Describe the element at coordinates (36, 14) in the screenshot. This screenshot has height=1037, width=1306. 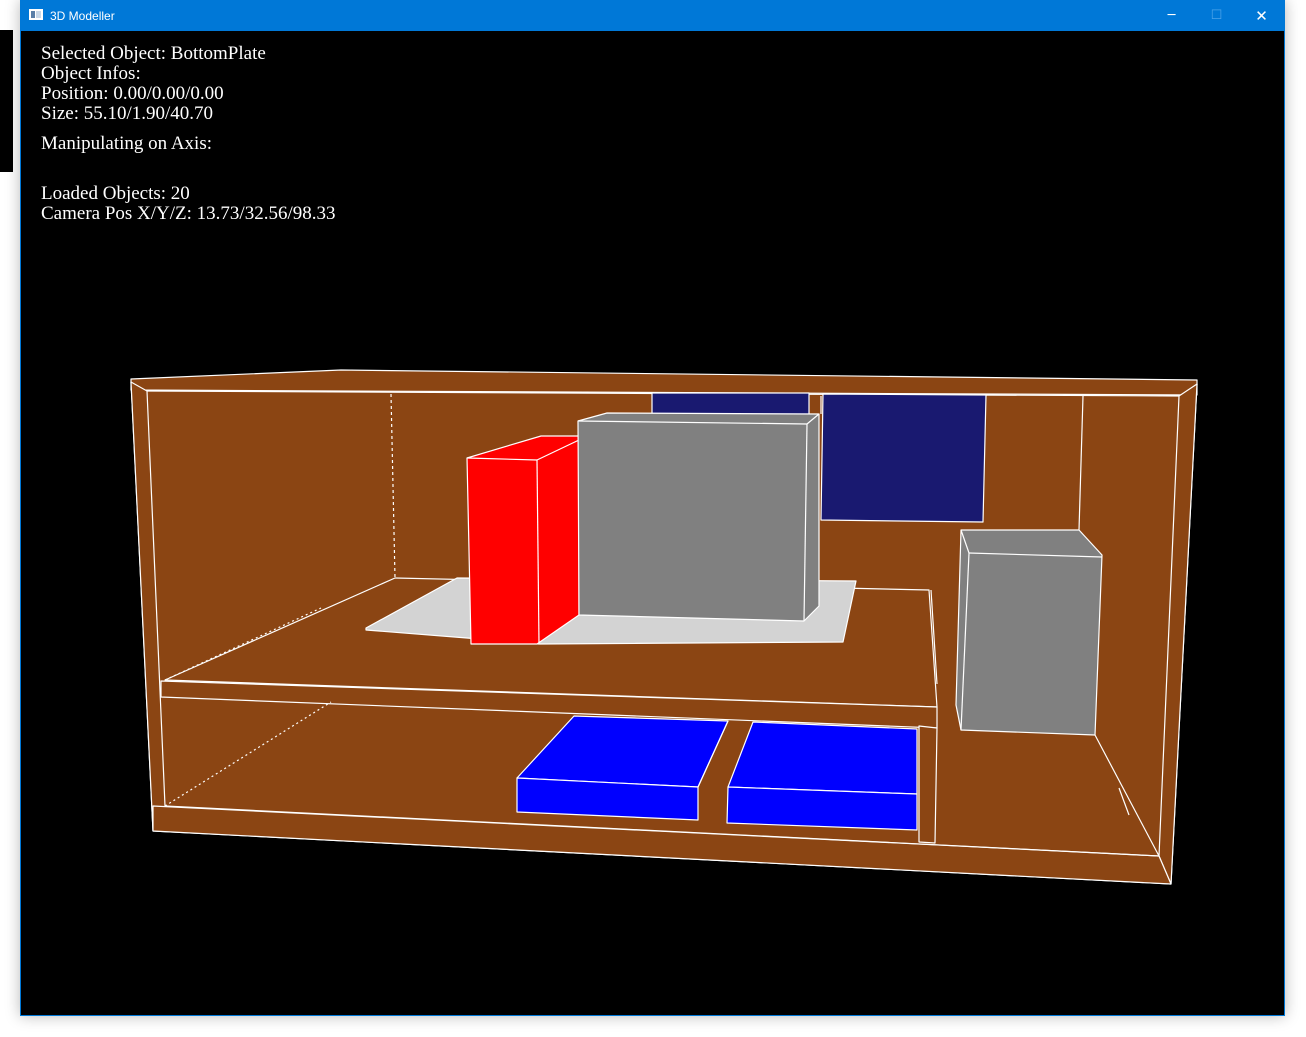
I see `app-icon` at that location.